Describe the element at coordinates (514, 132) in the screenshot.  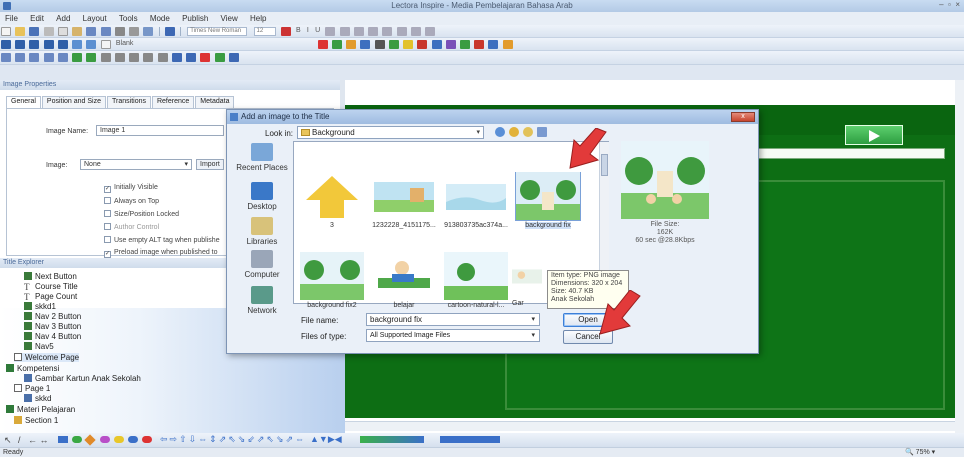
I see `up-folder-icon` at that location.